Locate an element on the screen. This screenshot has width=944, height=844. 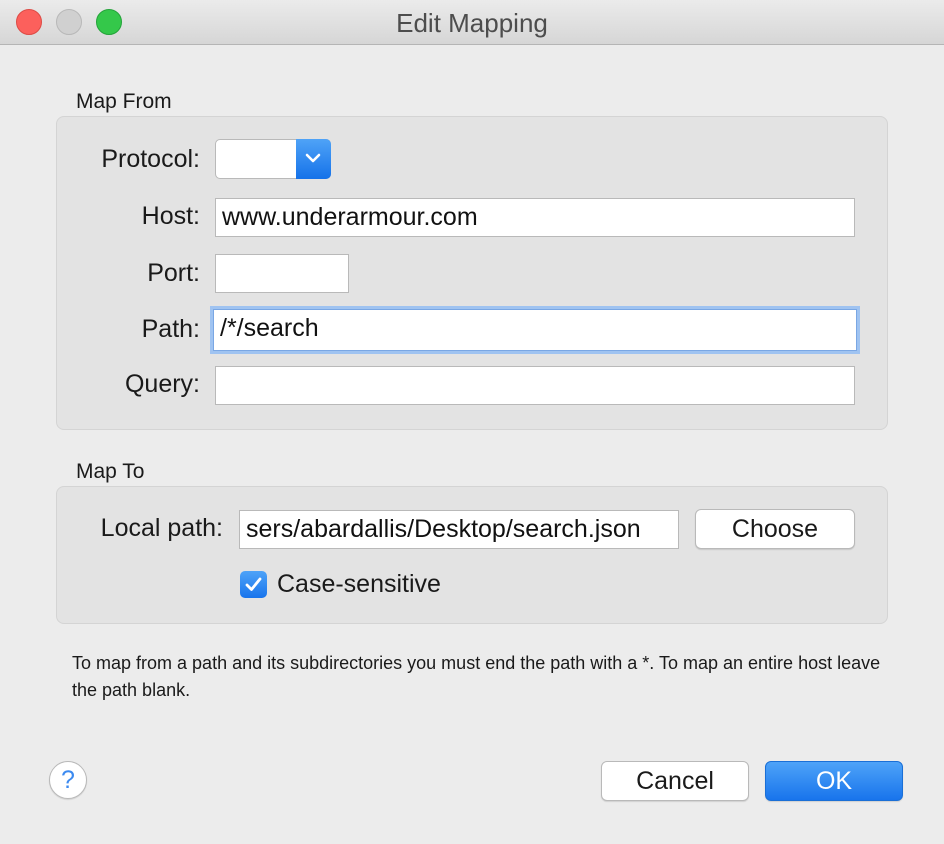
ok-button: OK is located at coordinates (834, 781).